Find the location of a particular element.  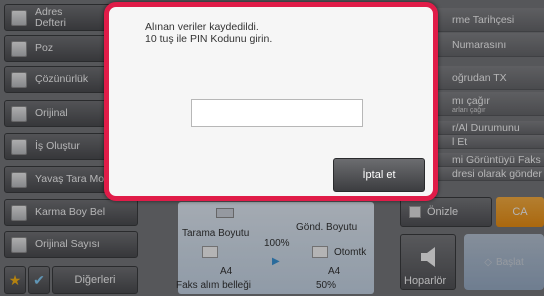

dialog-message-line1: Alınan veriler kaydedildi. is located at coordinates (202, 27).